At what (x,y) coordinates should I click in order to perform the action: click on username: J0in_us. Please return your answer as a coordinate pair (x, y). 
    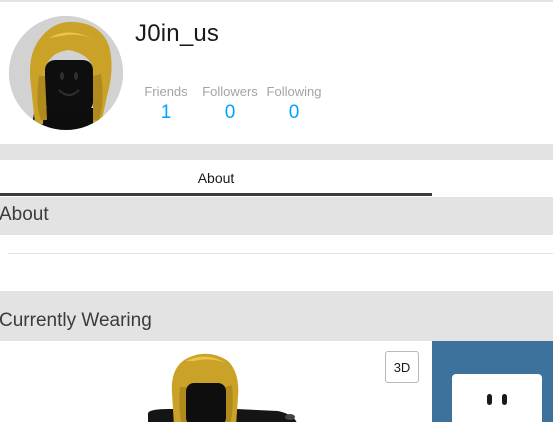
    Looking at the image, I should click on (177, 33).